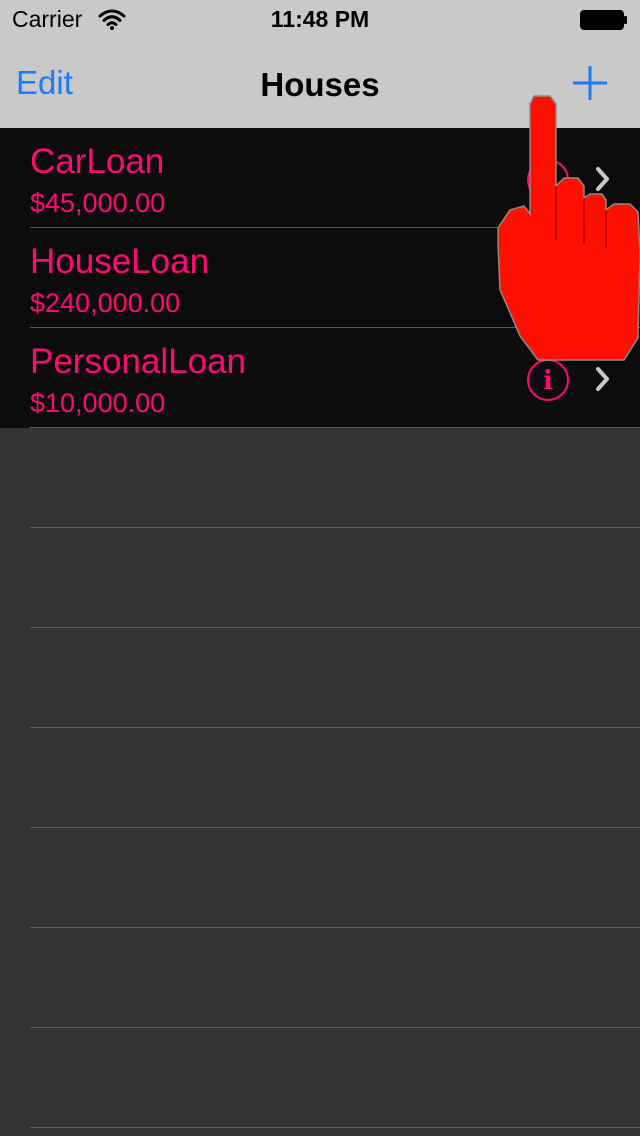  What do you see at coordinates (105, 303) in the screenshot?
I see `loan-amount: $240,000.00` at bounding box center [105, 303].